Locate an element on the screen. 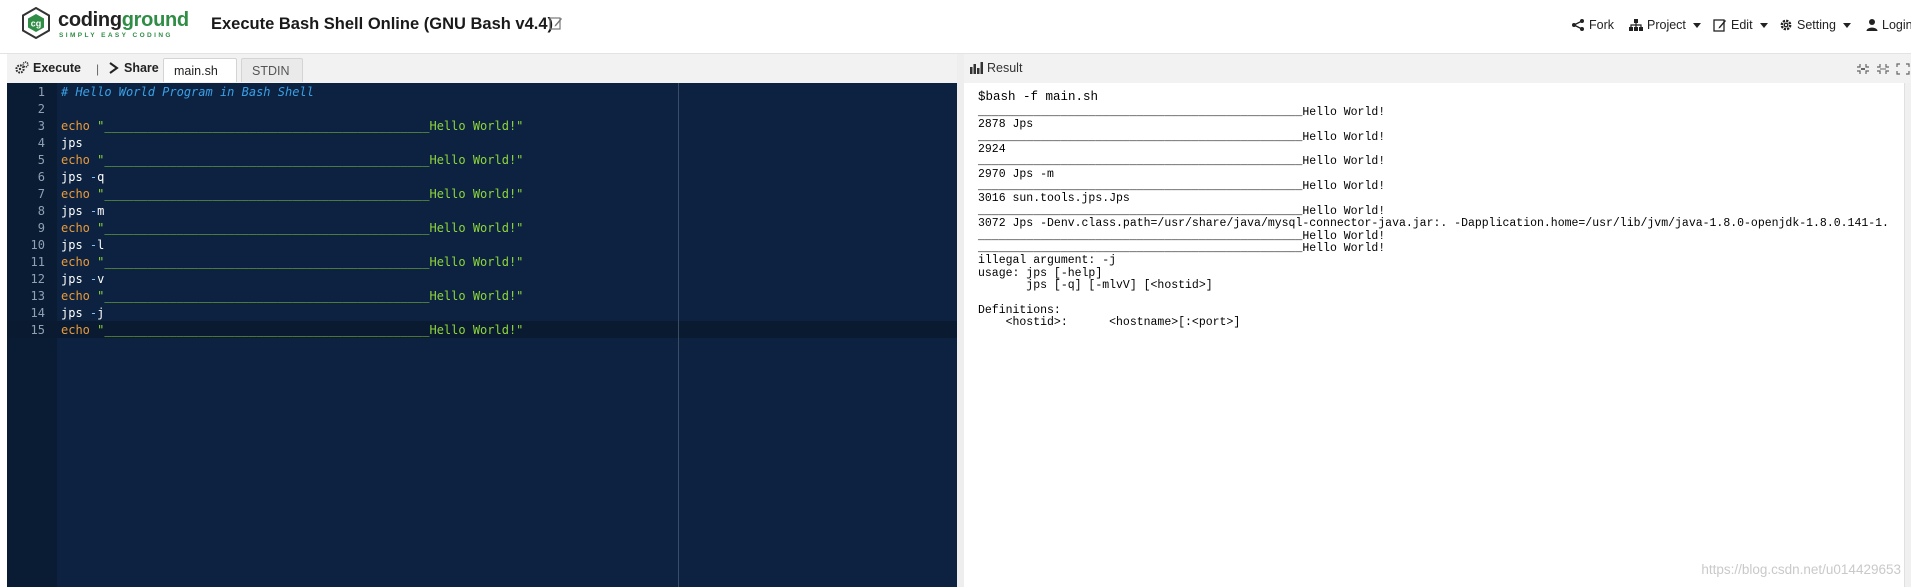 This screenshot has width=1911, height=587. edit-menu: Edit is located at coordinates (1740, 25).